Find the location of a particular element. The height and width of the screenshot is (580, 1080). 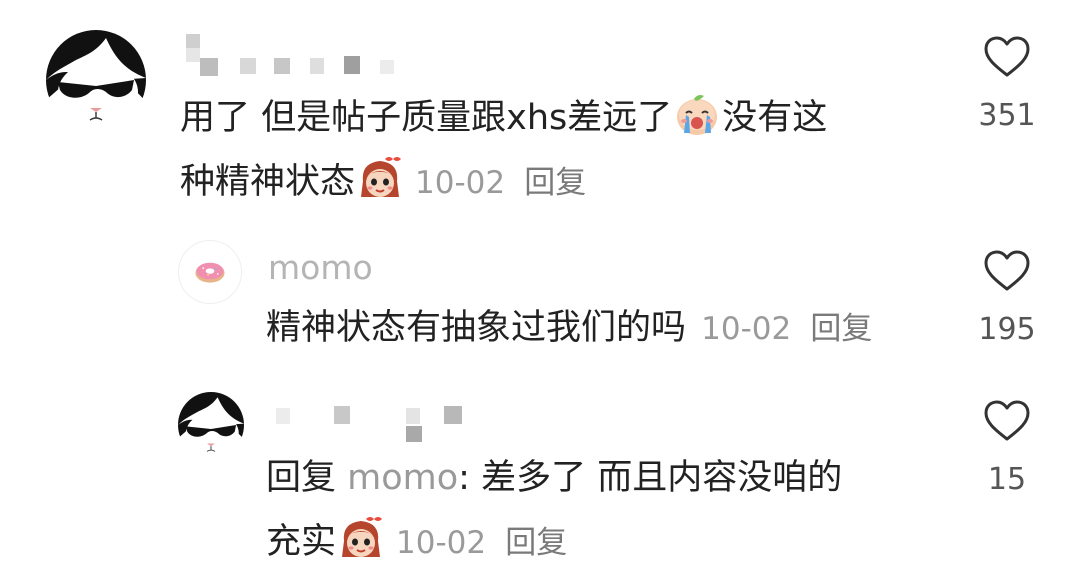

comment-text: 回复 momo: 差多了 而且内容没咱的 充实 10-02 回复 is located at coordinates (616, 510).